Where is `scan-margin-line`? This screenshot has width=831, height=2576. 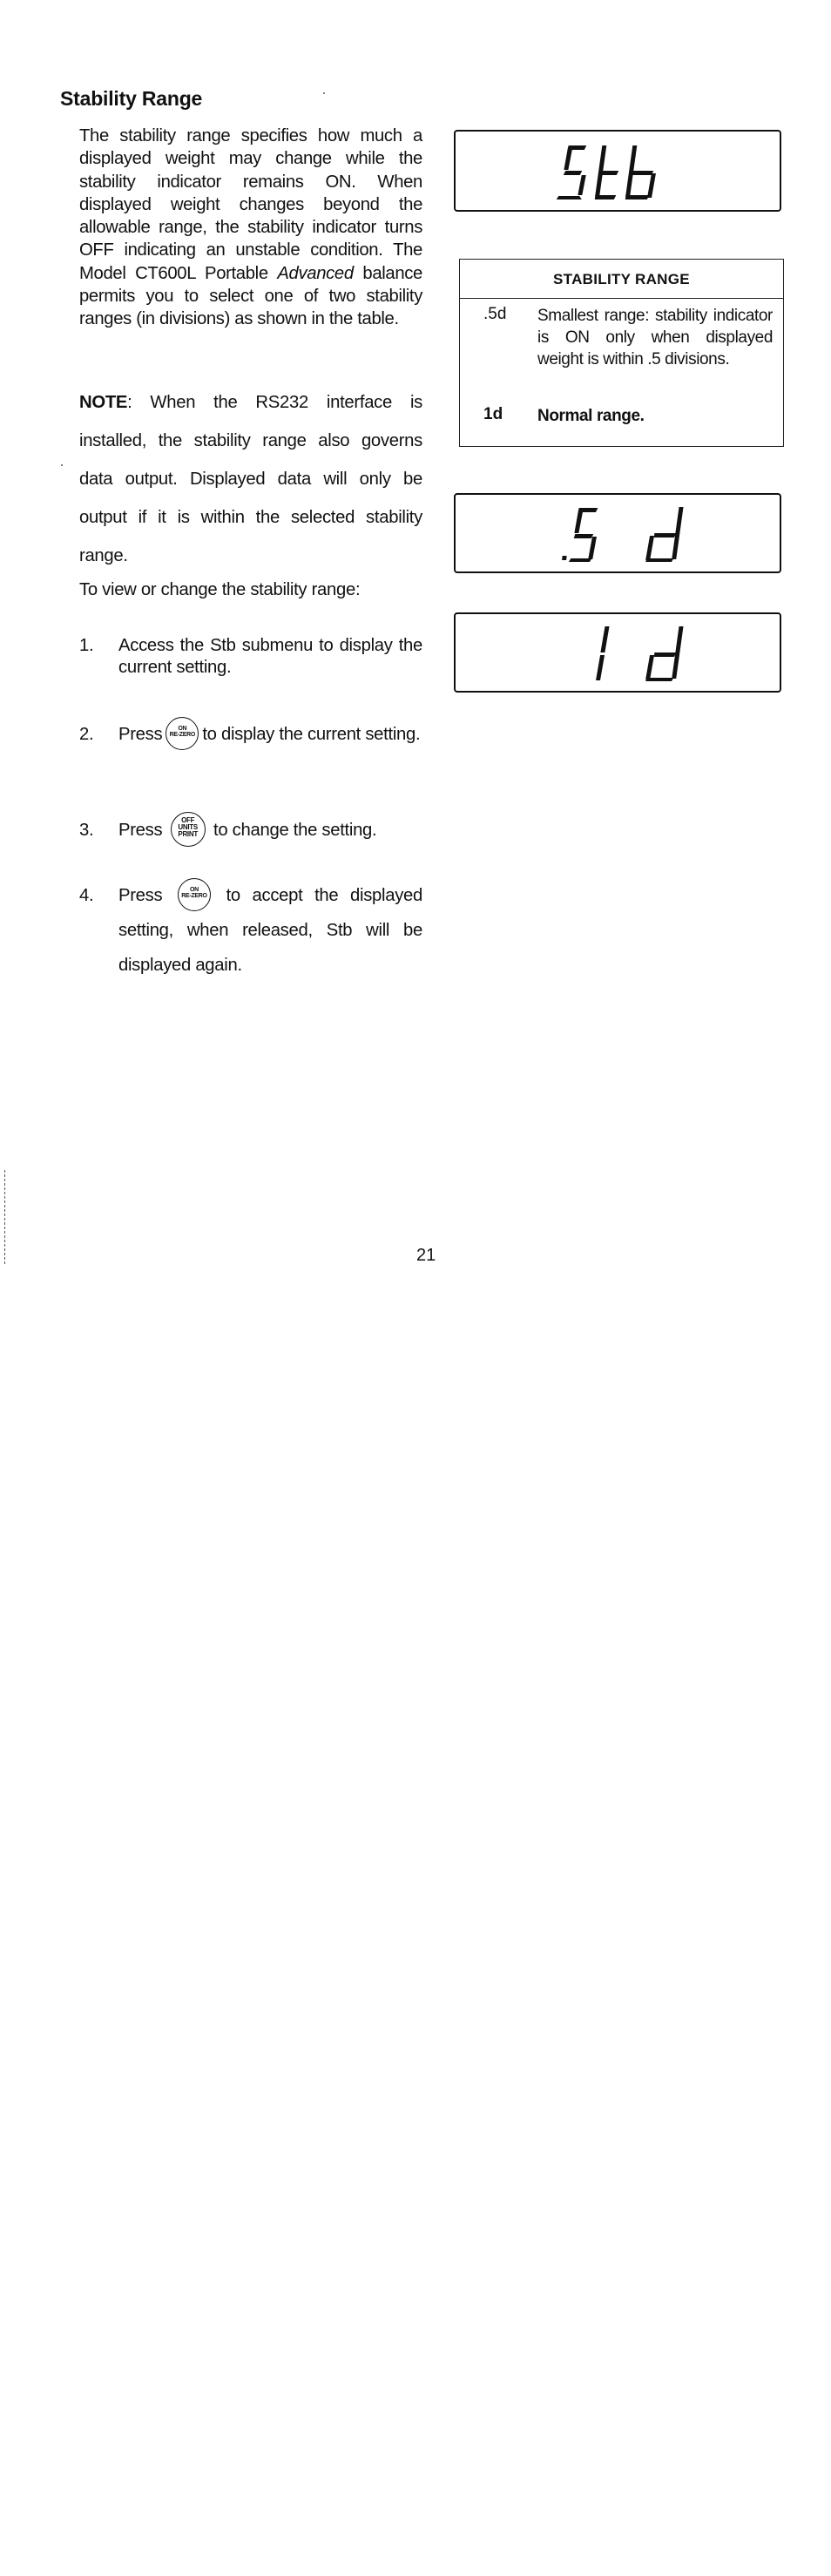
scan-margin-line is located at coordinates (5, 1217).